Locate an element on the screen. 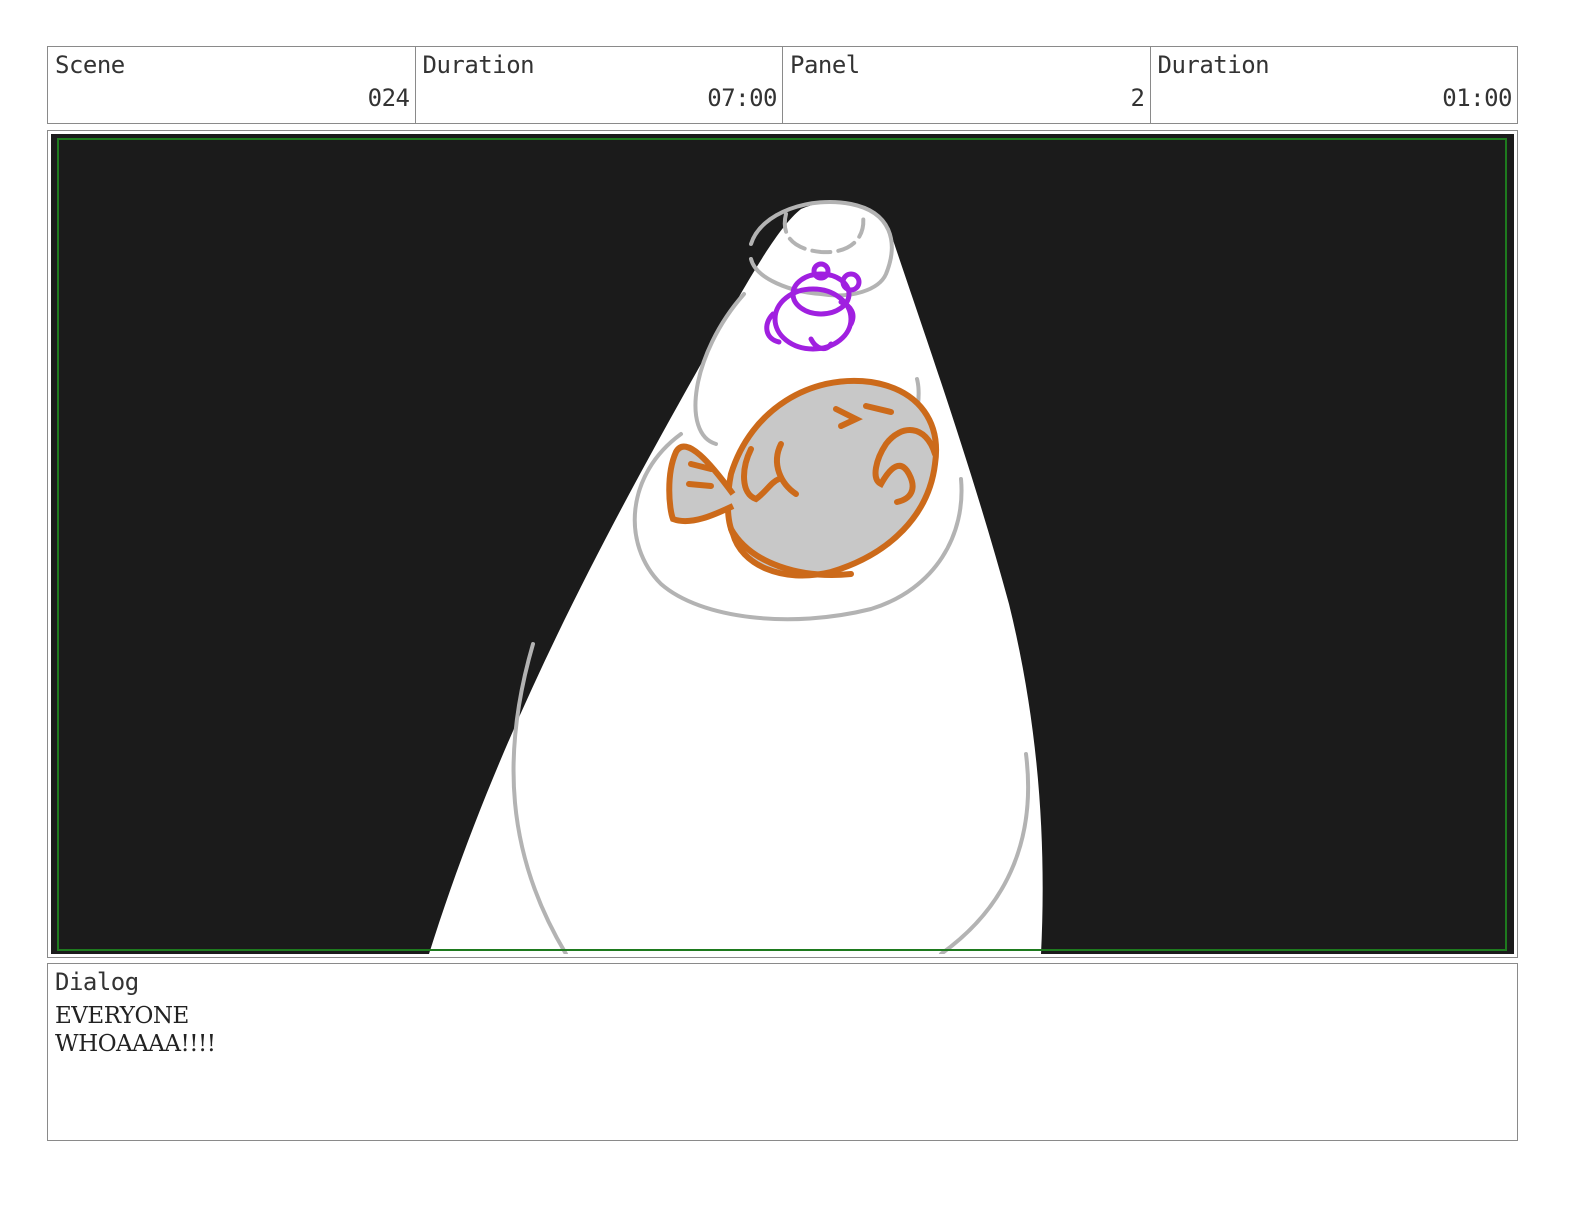 This screenshot has width=1584, height=1224. scene-duration-label: Duration is located at coordinates (478, 65).